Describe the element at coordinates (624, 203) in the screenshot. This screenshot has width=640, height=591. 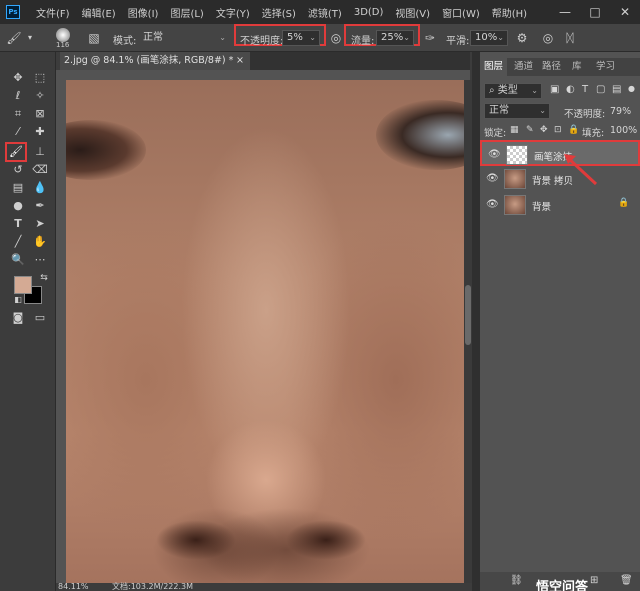
I see `lock-icon: 🔒` at that location.